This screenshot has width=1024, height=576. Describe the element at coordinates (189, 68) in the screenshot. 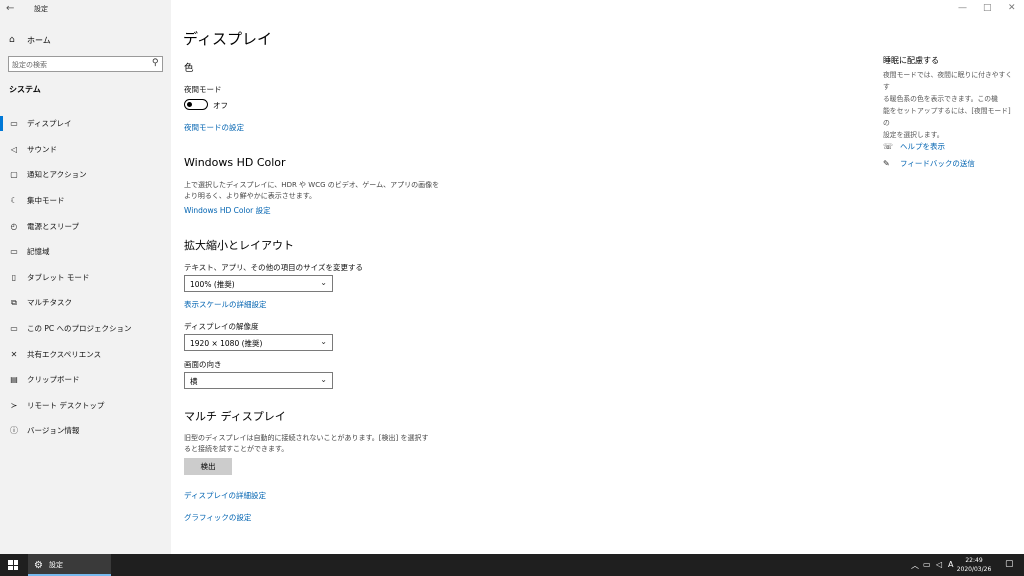

I see `color-heading: 色` at that location.